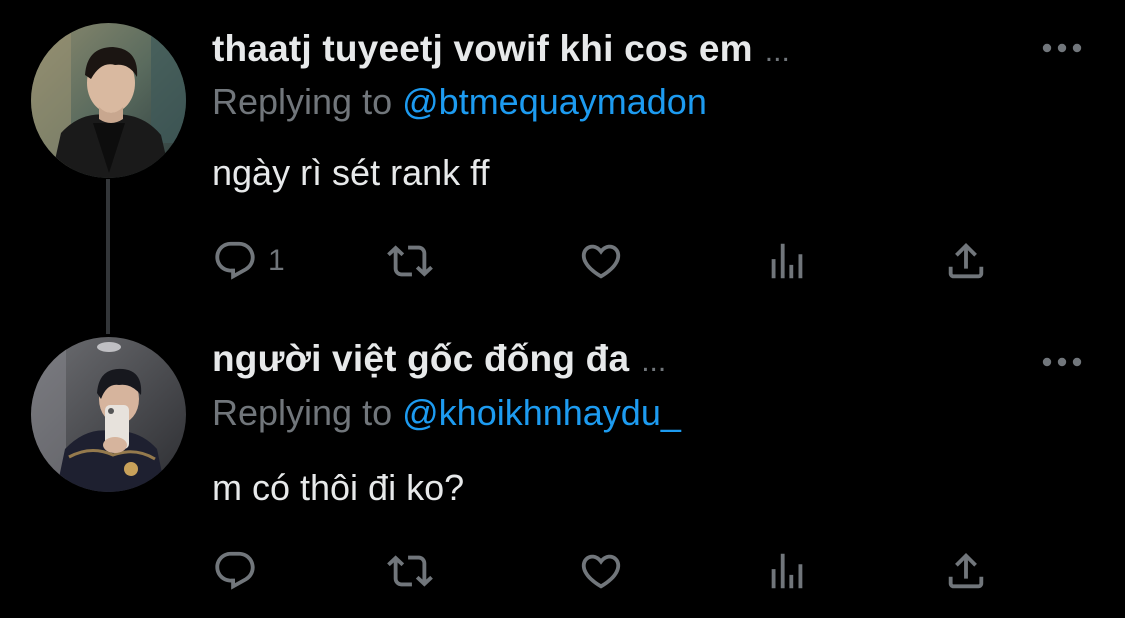  What do you see at coordinates (351, 172) in the screenshot?
I see `tweet-text: ngày rì sét rank ff` at bounding box center [351, 172].